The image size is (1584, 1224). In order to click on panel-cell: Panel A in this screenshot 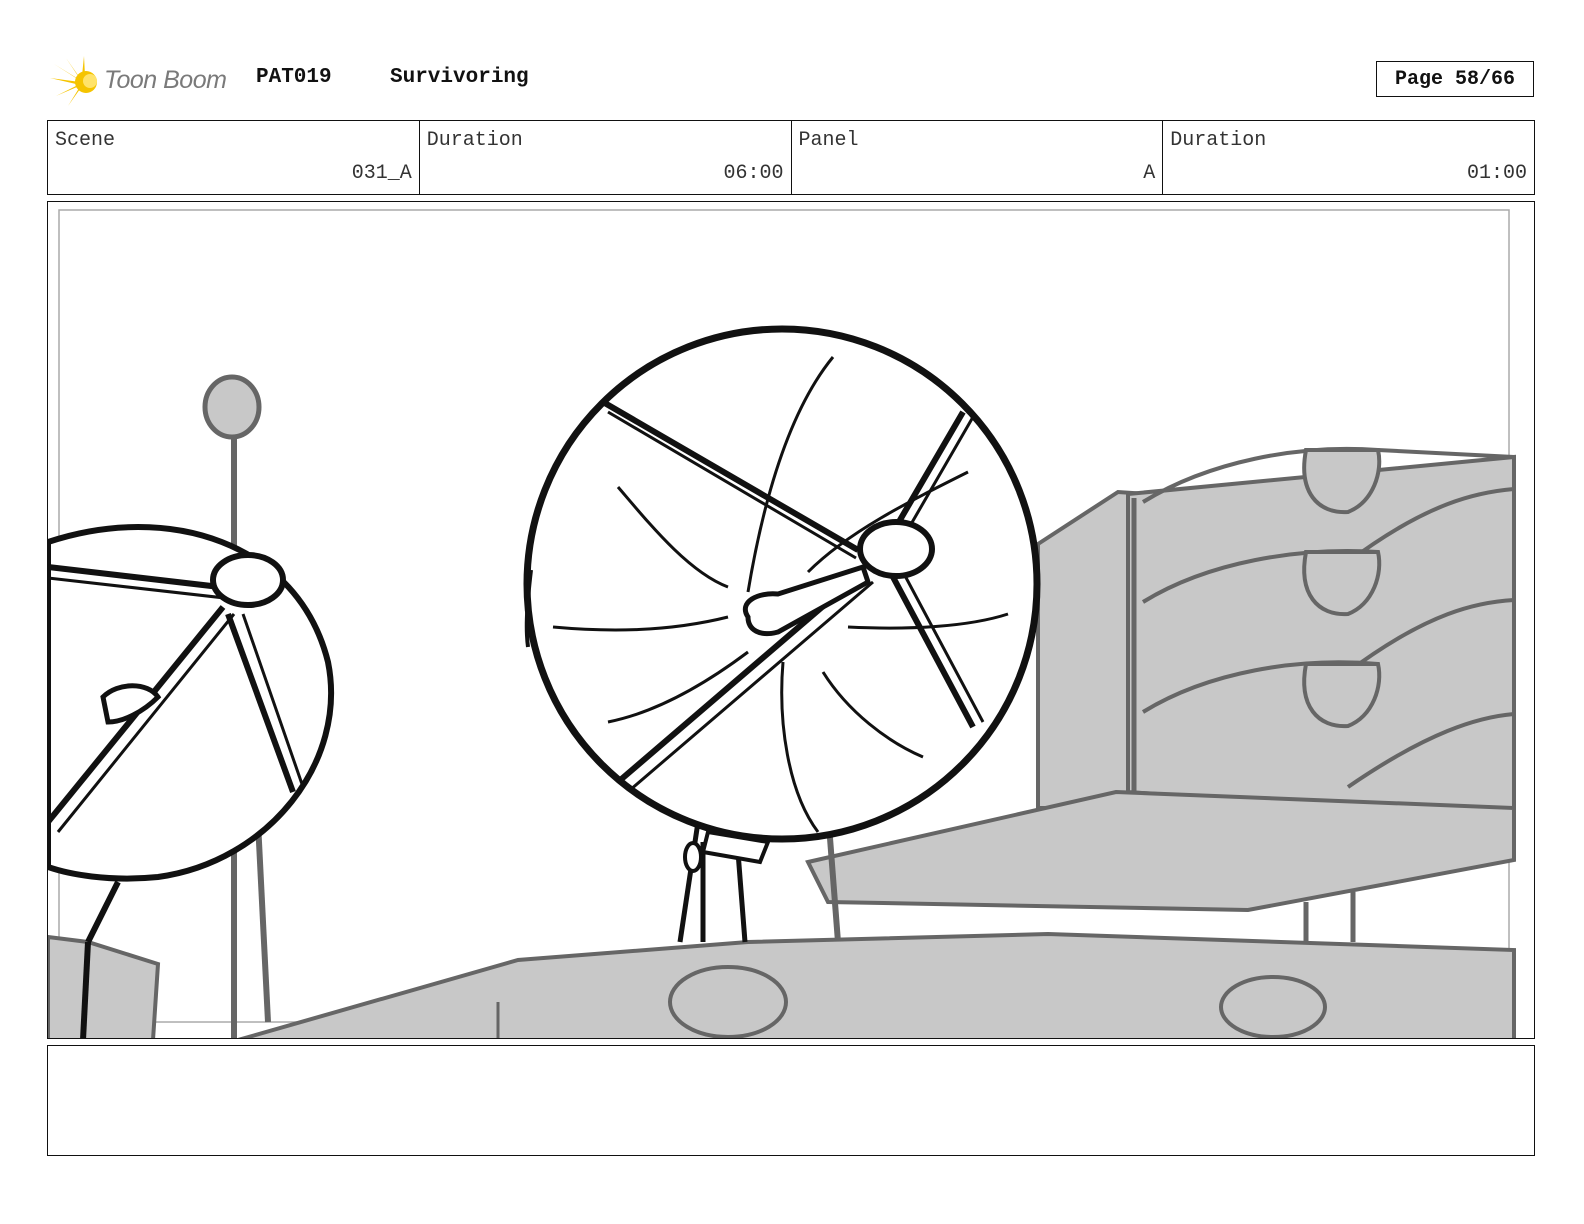, I will do `click(978, 157)`.